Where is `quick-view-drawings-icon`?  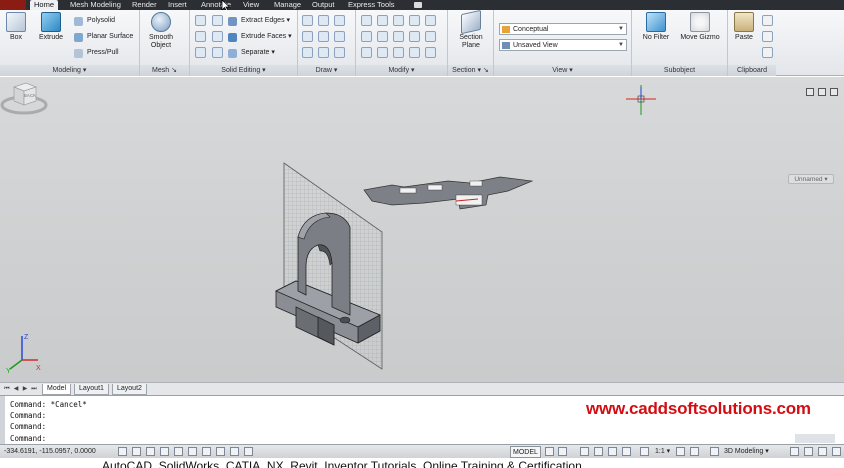
quick-view-drawings-icon is located at coordinates (562, 451).